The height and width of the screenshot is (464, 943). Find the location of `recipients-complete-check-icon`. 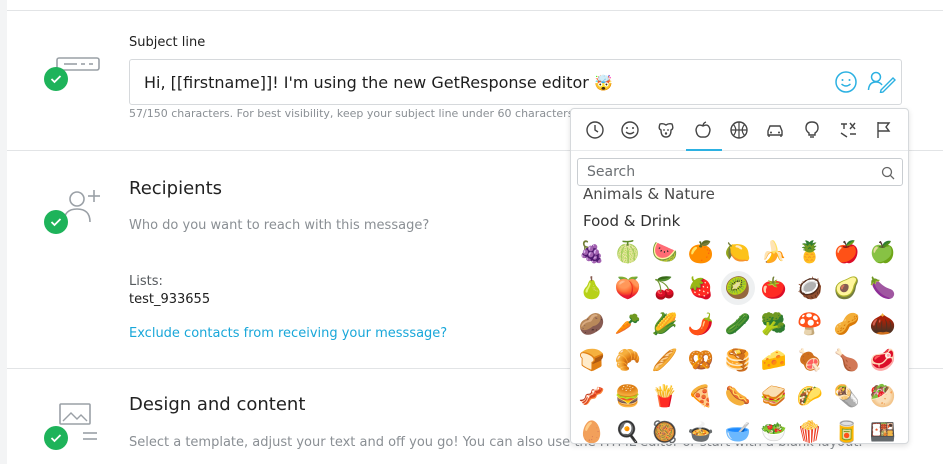

recipients-complete-check-icon is located at coordinates (56, 222).